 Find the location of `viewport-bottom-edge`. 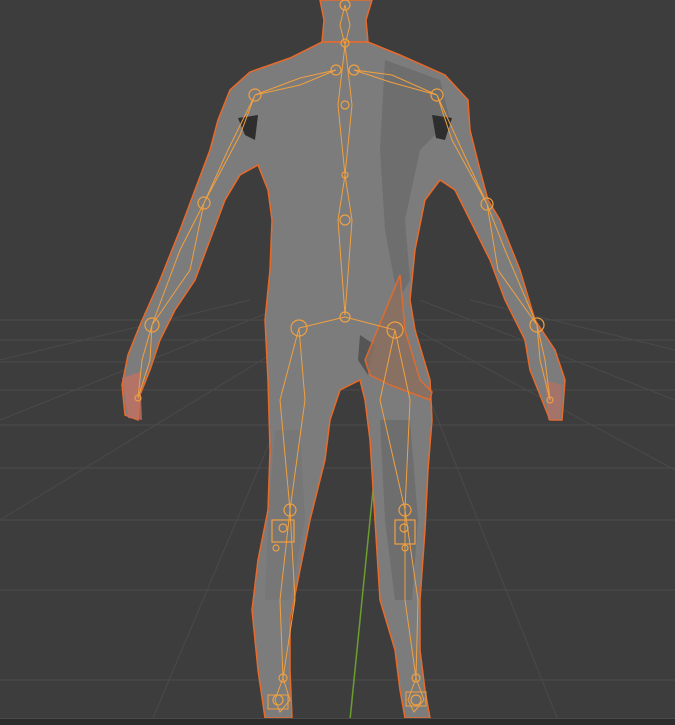

viewport-bottom-edge is located at coordinates (337, 721).